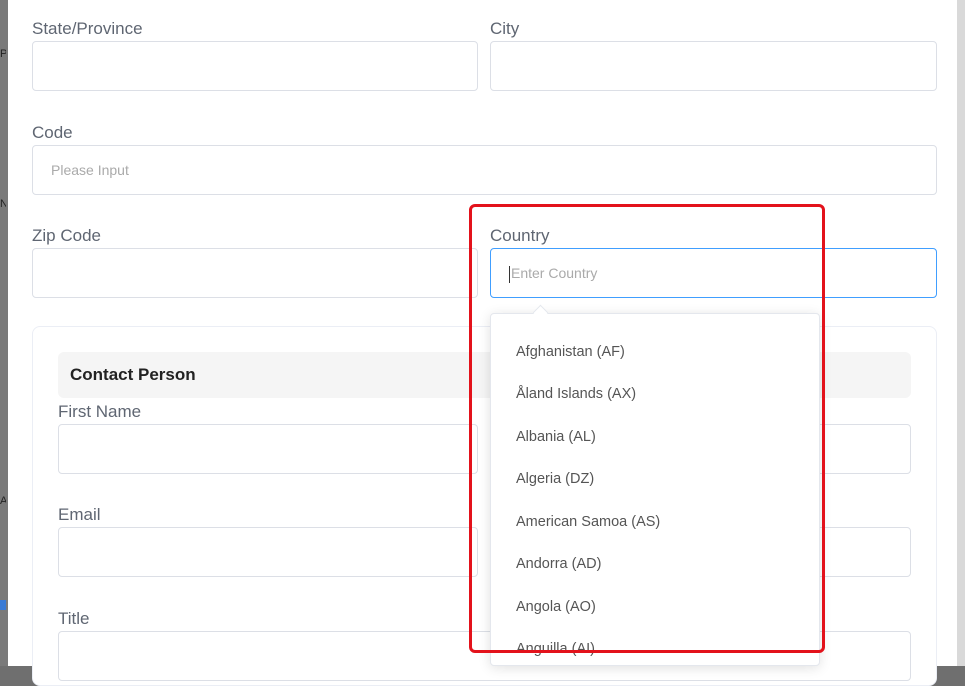 Image resolution: width=965 pixels, height=686 pixels. Describe the element at coordinates (484, 170) in the screenshot. I see `code-input: Please Input` at that location.